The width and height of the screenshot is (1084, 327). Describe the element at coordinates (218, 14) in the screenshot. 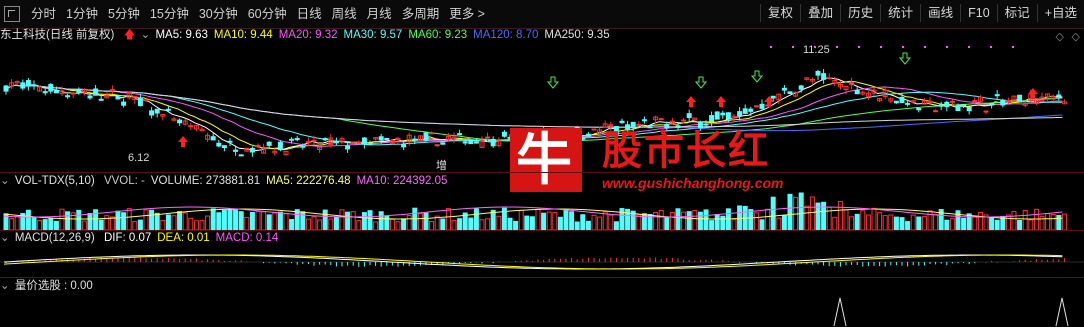

I see `period-tab: 30分钟` at that location.